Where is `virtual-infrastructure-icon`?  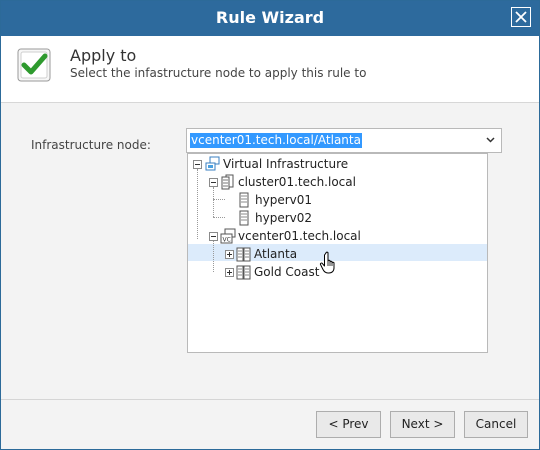
virtual-infrastructure-icon is located at coordinates (212, 163).